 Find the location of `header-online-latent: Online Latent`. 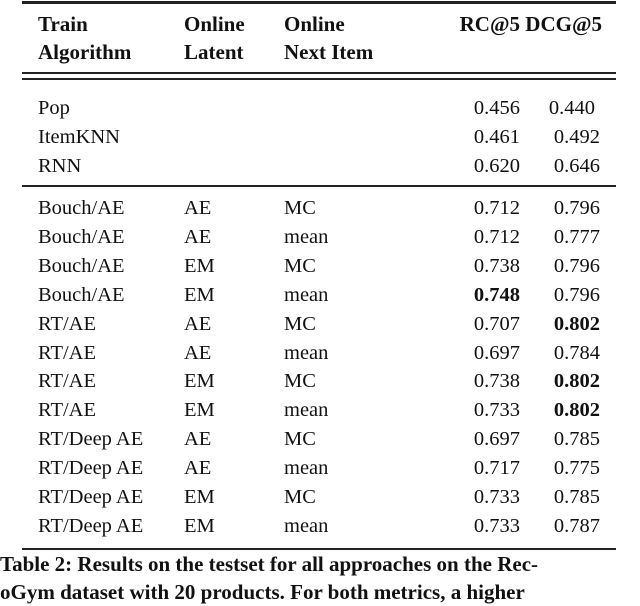

header-online-latent: Online Latent is located at coordinates (214, 38).